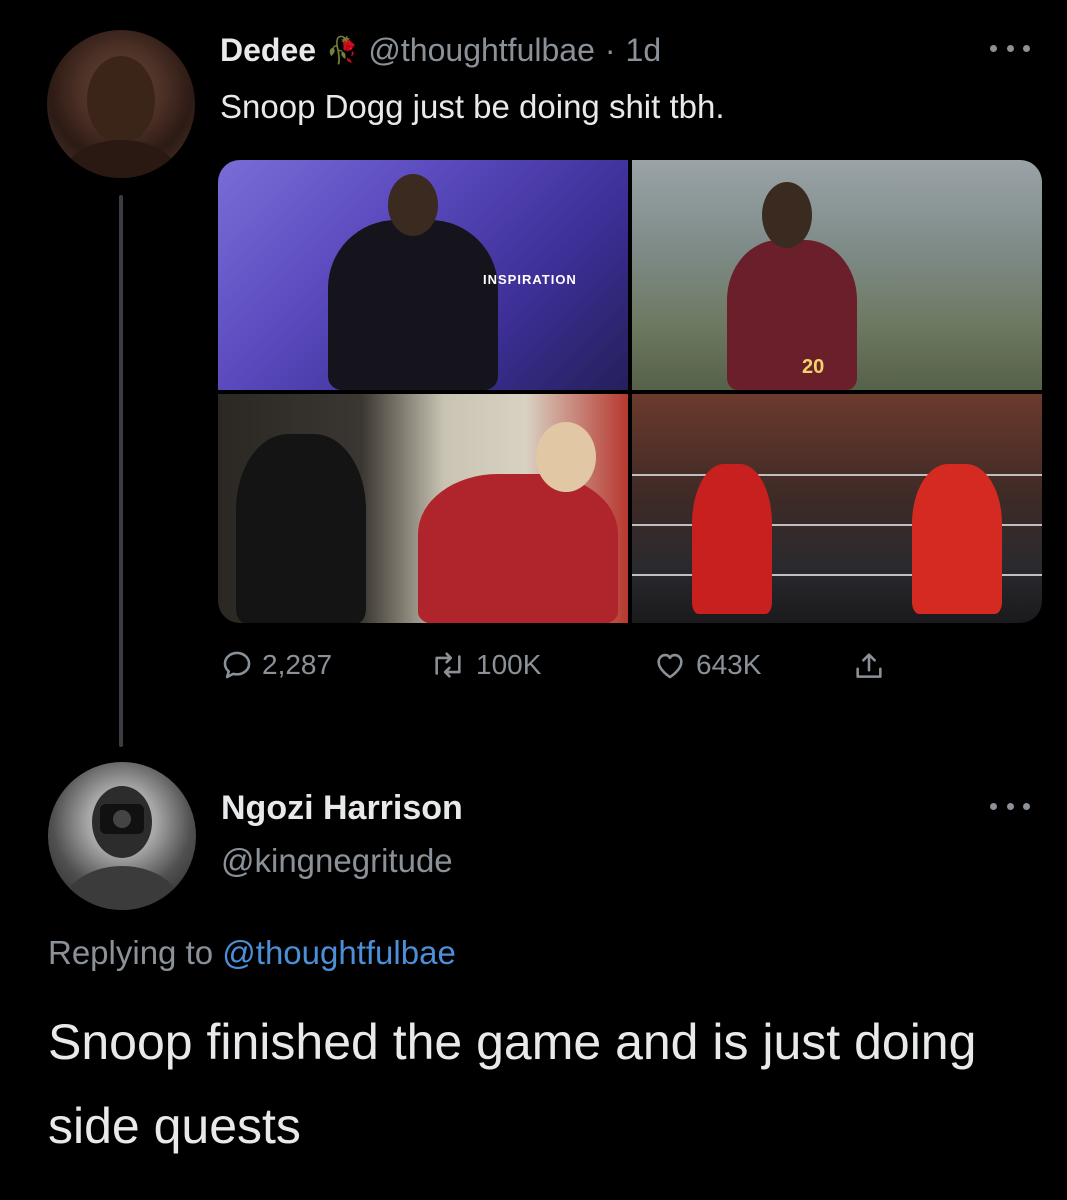  Describe the element at coordinates (448, 665) in the screenshot. I see `retweet-icon` at that location.